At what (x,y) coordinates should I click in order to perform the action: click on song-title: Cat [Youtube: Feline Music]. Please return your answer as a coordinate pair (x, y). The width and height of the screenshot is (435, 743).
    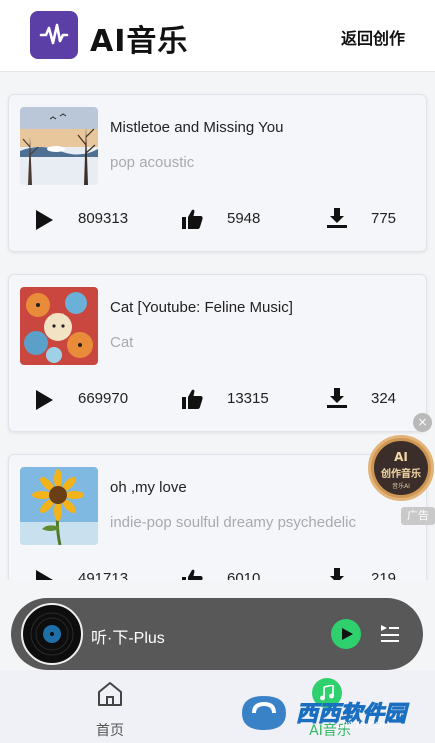
    Looking at the image, I should click on (201, 307).